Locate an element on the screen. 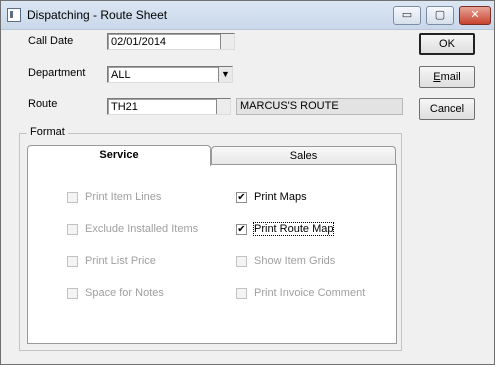 This screenshot has width=495, height=365. window-title: Dispatching - Route Sheet is located at coordinates (97, 15).